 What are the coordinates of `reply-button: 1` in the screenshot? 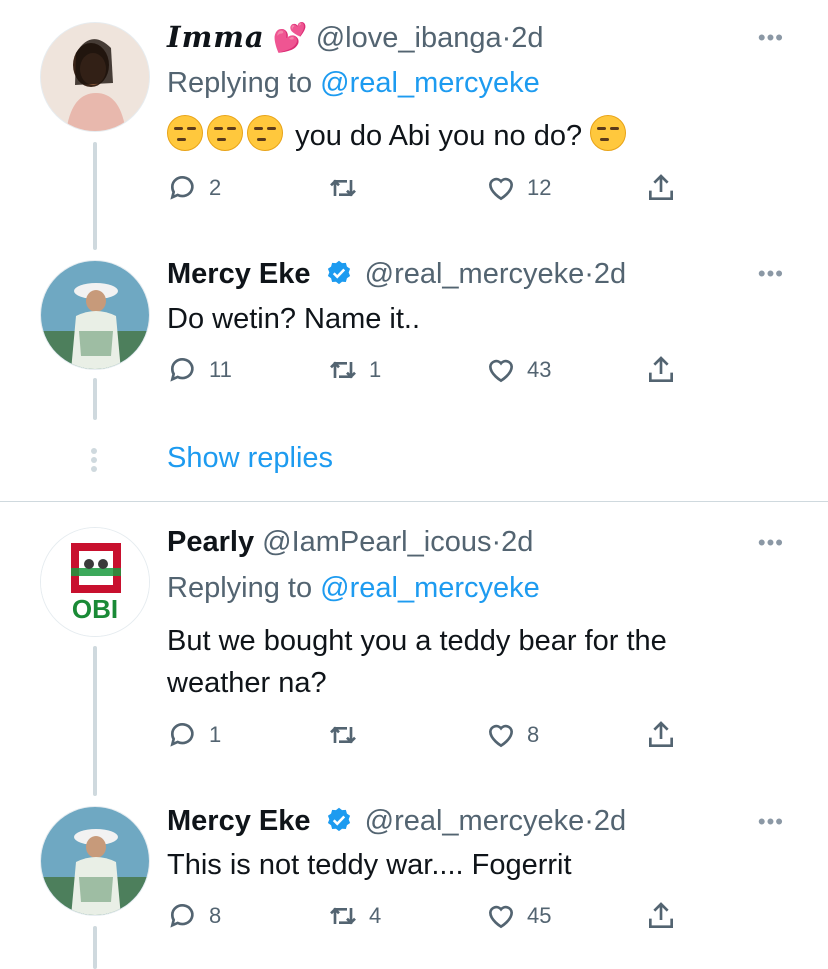 It's located at (194, 735).